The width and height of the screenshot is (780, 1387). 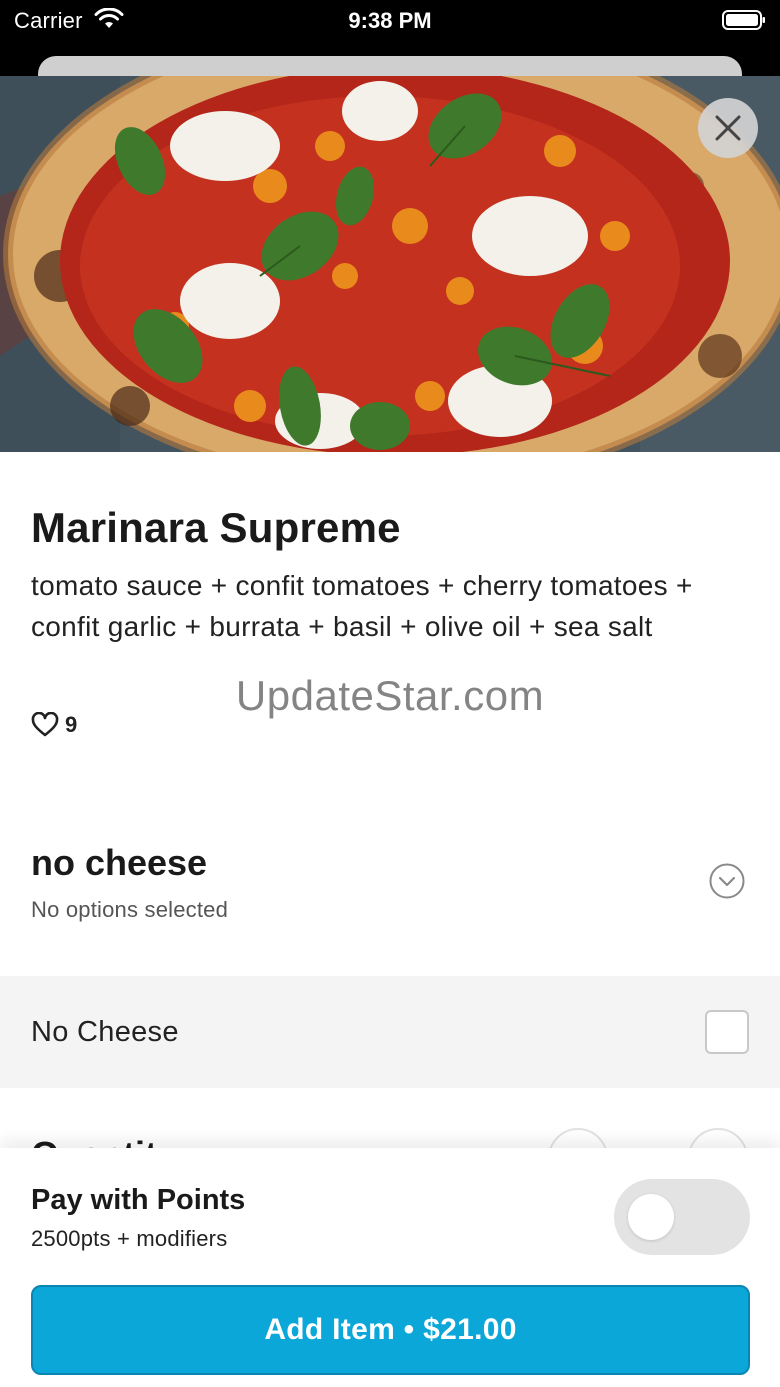 I want to click on points-subtitle: 2500pts + modifiers, so click(x=129, y=1238).